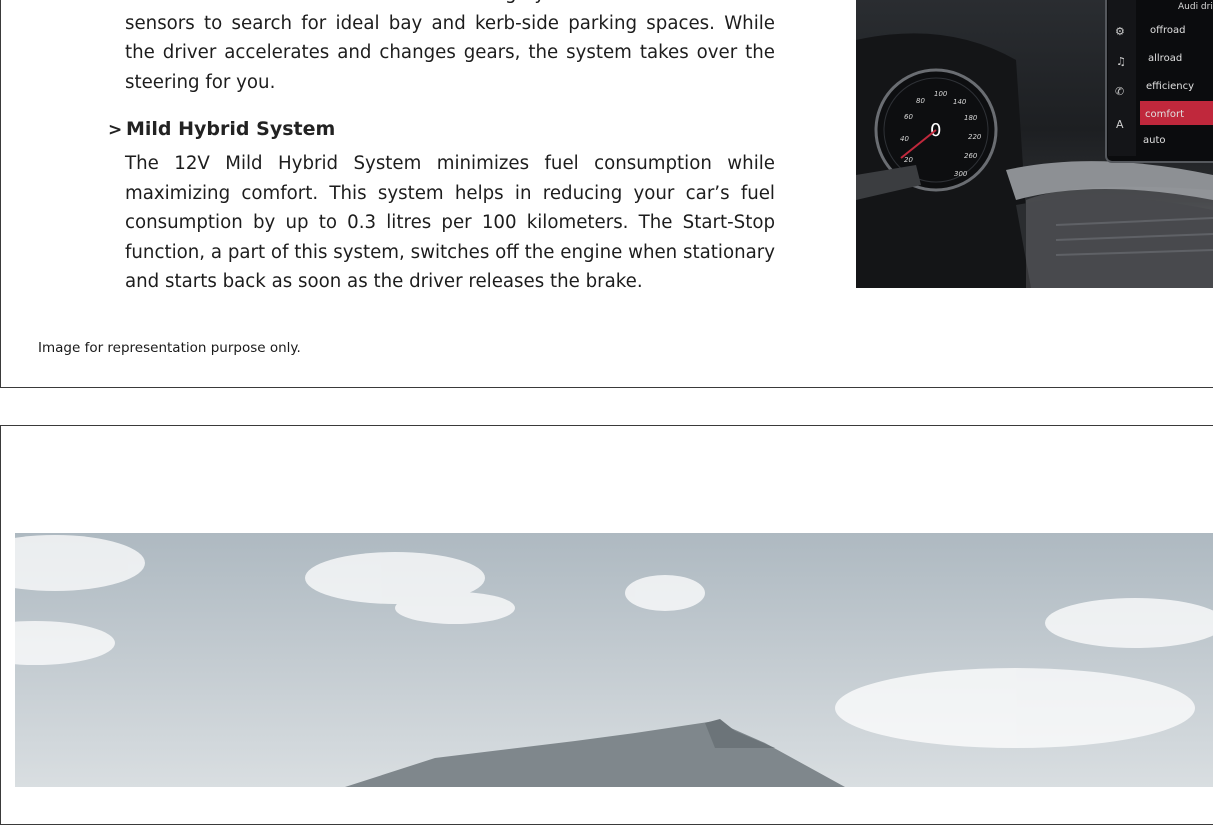 The width and height of the screenshot is (1213, 825). I want to click on settings-icon: ⚙, so click(1120, 31).